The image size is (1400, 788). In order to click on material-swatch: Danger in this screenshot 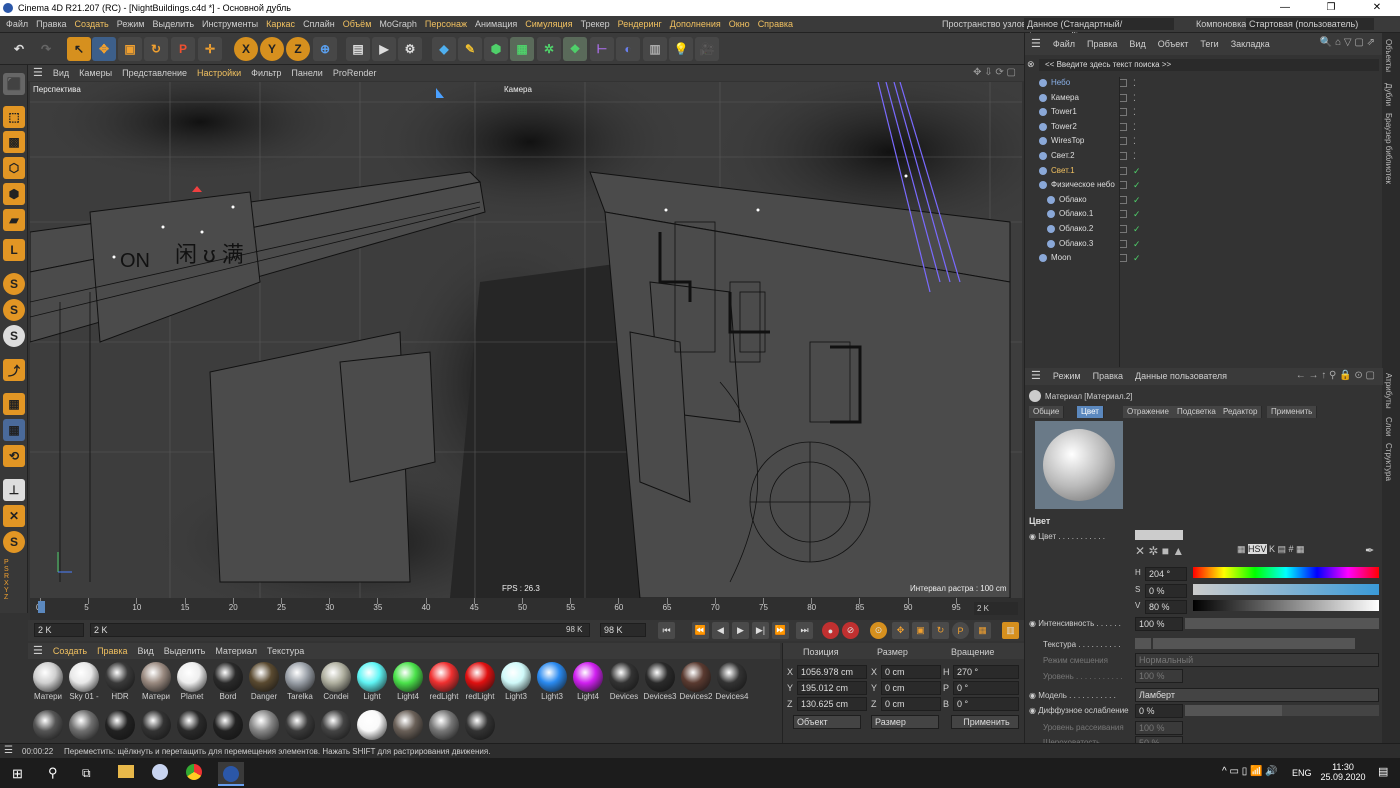, I will do `click(264, 686)`.